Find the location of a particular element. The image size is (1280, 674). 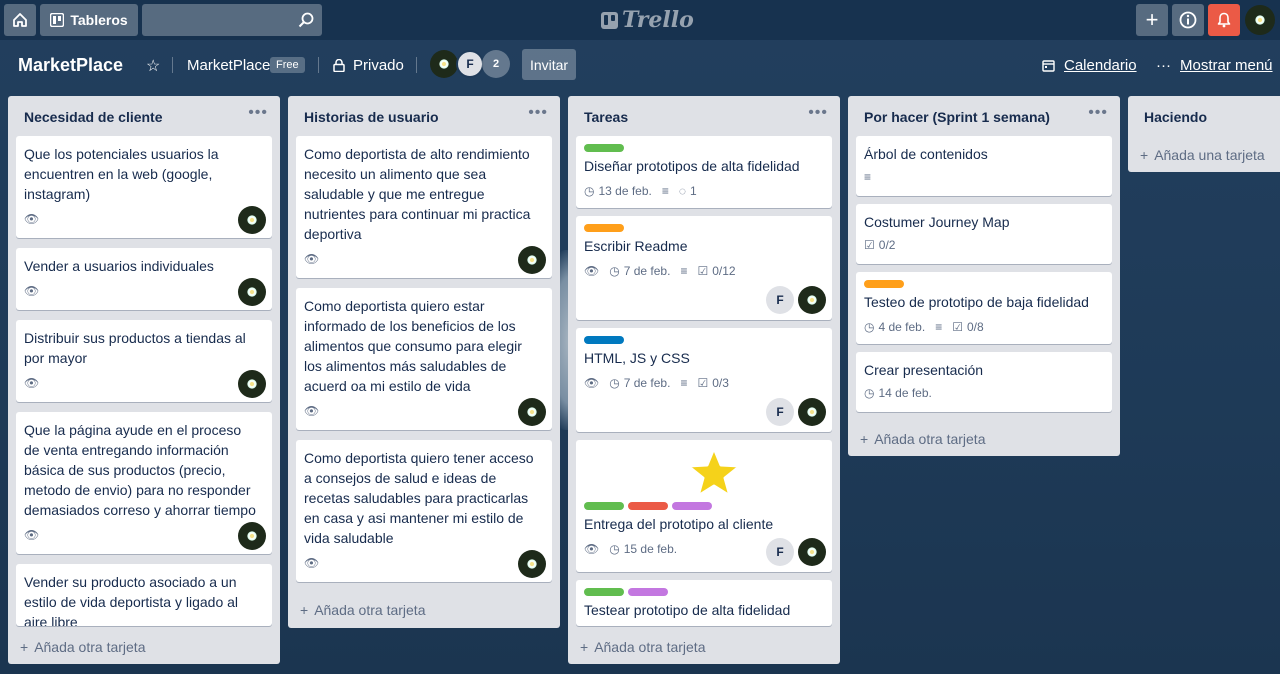

green-label is located at coordinates (604, 148).